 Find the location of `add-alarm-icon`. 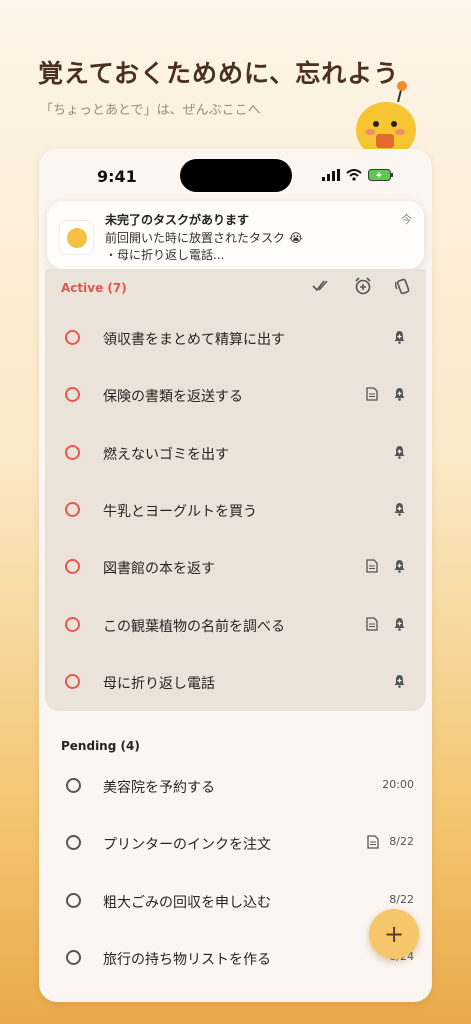

add-alarm-icon is located at coordinates (363, 286).